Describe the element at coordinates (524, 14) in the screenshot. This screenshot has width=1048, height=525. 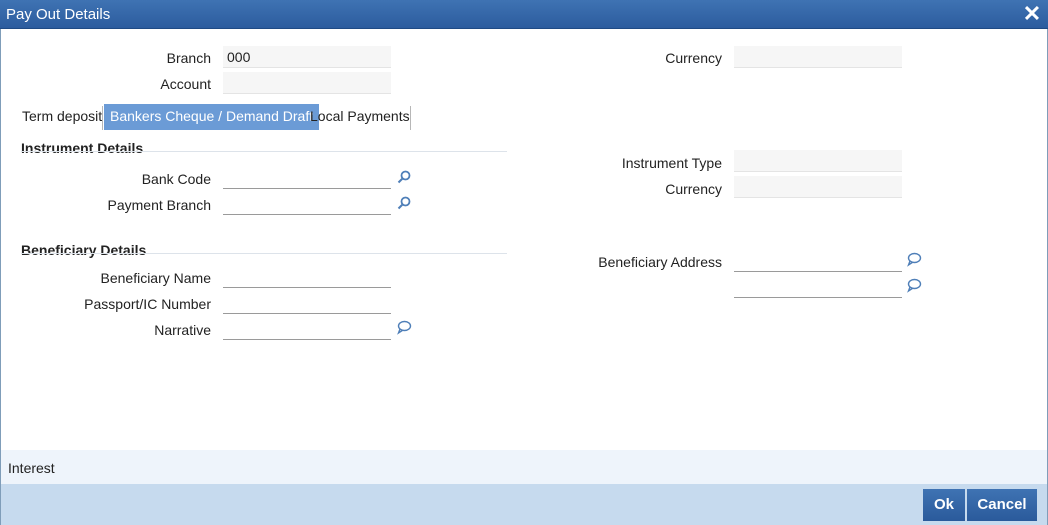
I see `title-bar: Pay Out Details ✕` at that location.